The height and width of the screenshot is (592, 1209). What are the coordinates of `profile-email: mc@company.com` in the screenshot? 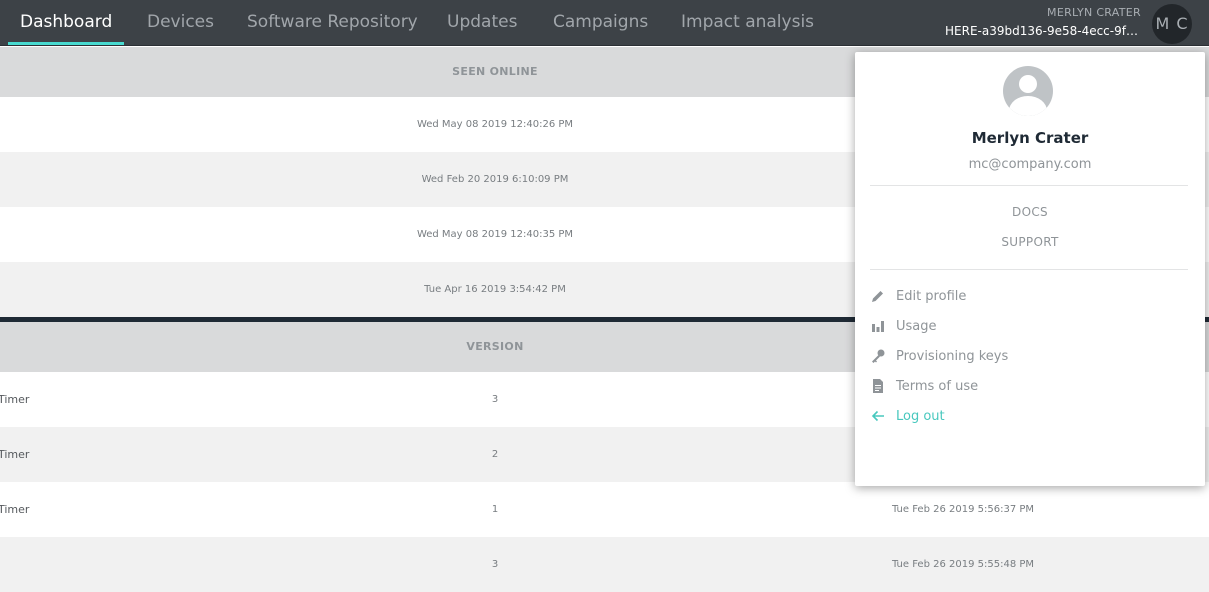 It's located at (1030, 164).